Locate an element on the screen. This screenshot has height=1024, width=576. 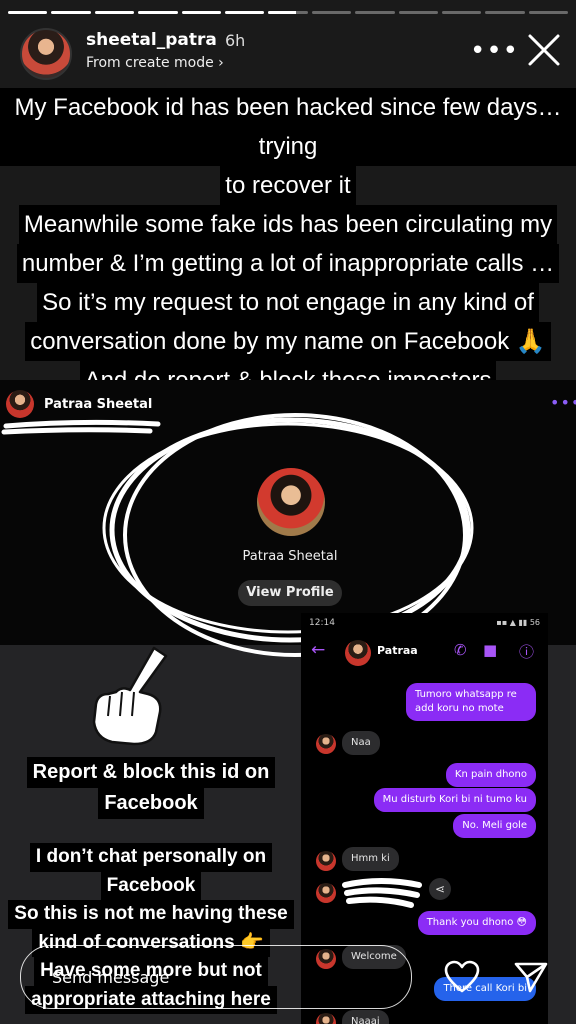
report-line: Facebook is located at coordinates (151, 803).